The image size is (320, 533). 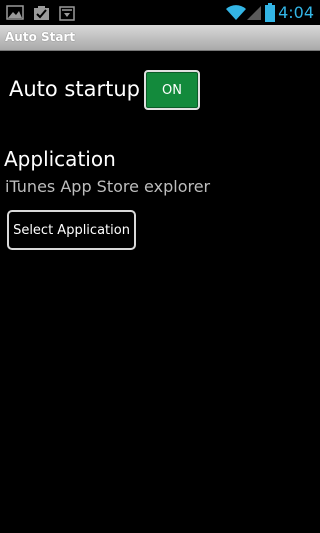 What do you see at coordinates (15, 14) in the screenshot?
I see `image-icon` at bounding box center [15, 14].